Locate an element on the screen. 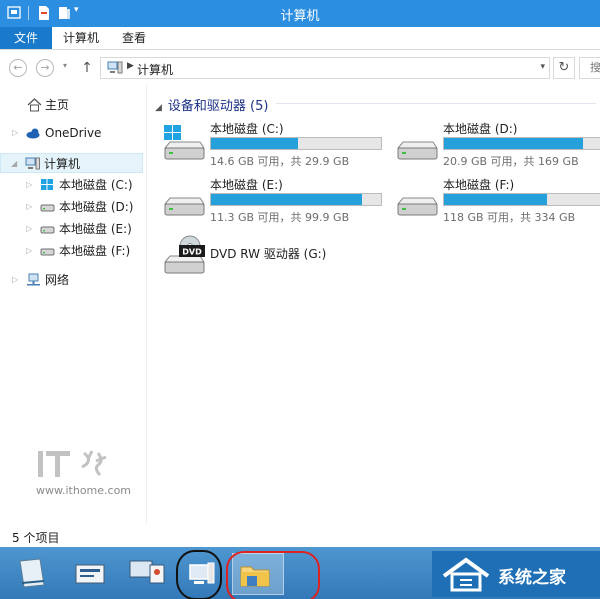  recent-locations-chevron-icon: ▾ is located at coordinates (68, 65).